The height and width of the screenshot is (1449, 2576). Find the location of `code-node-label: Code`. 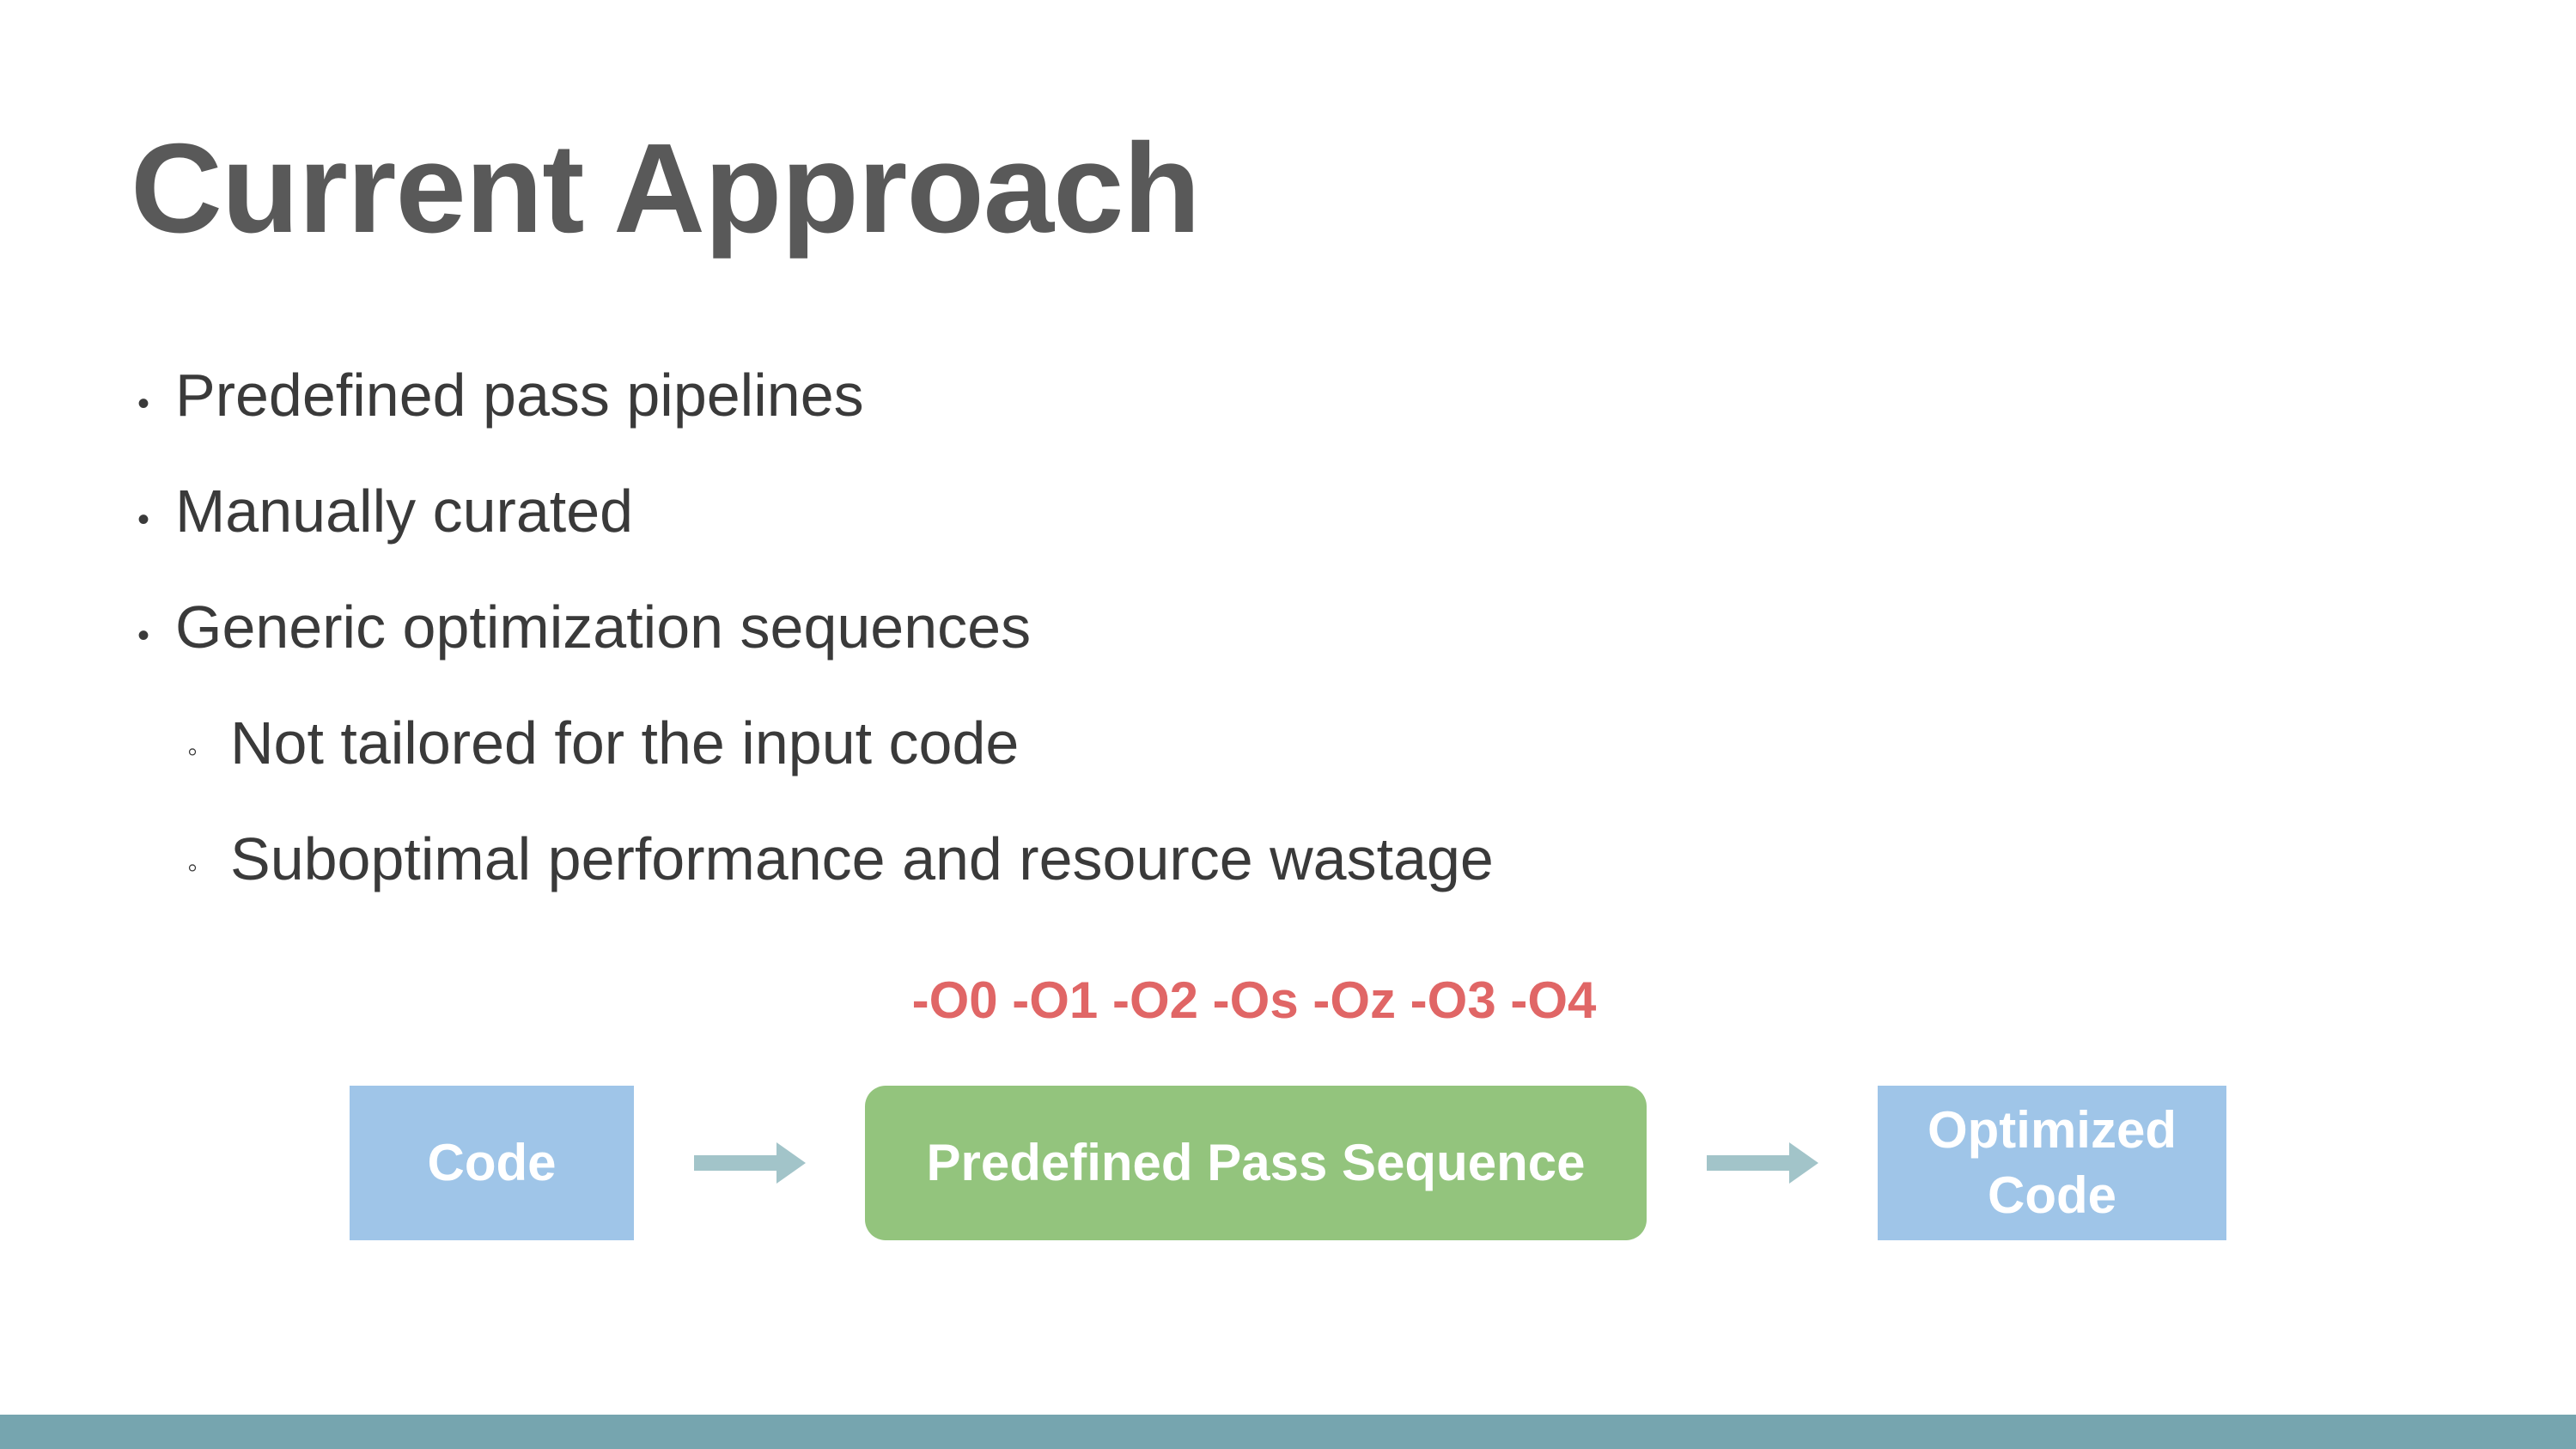

code-node-label: Code is located at coordinates (492, 1162).